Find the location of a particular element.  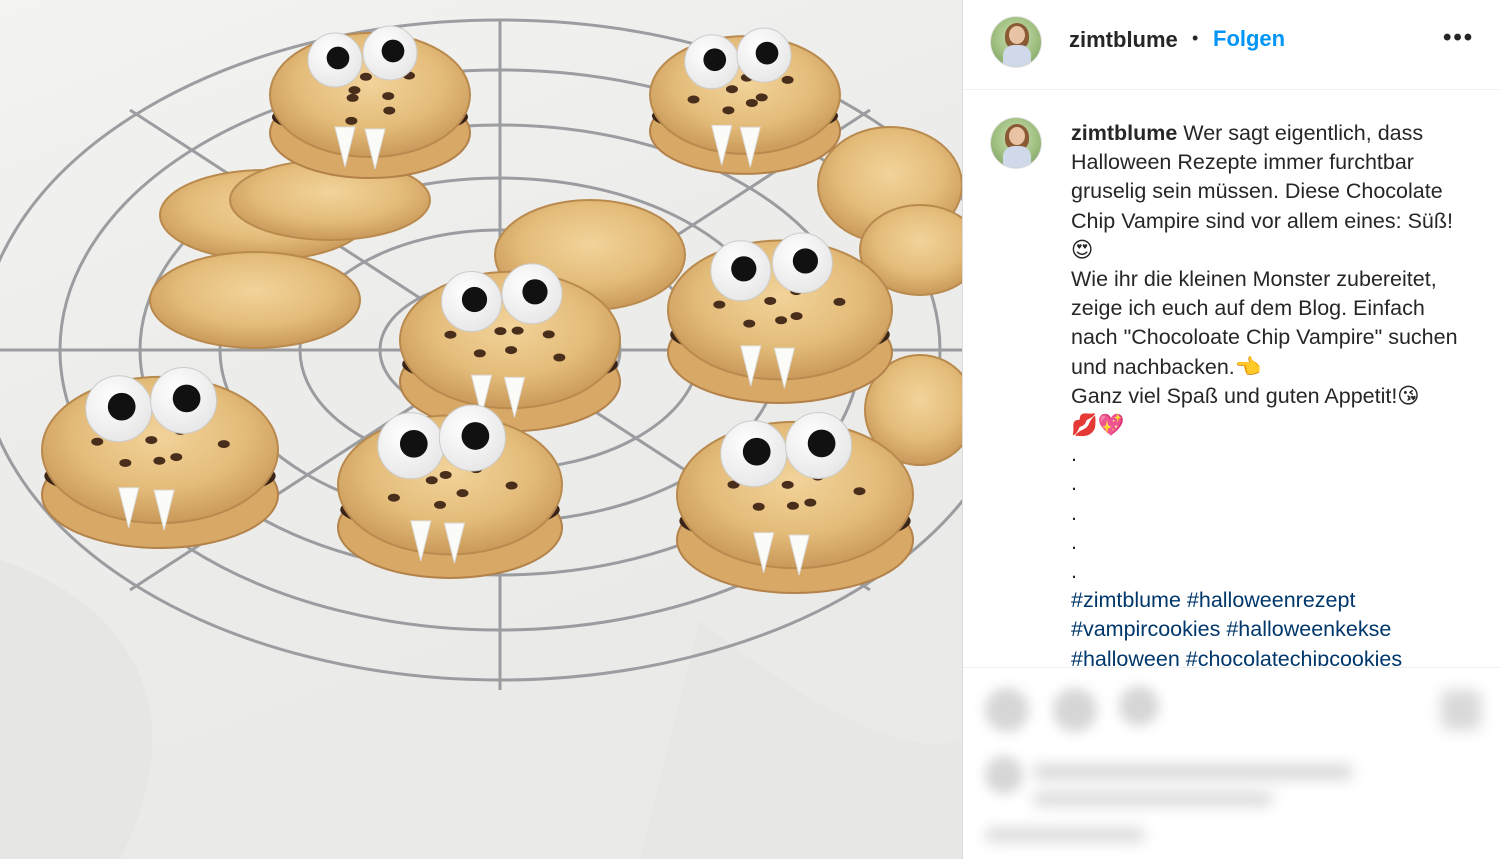

like-icon-blurred is located at coordinates (1007, 710).